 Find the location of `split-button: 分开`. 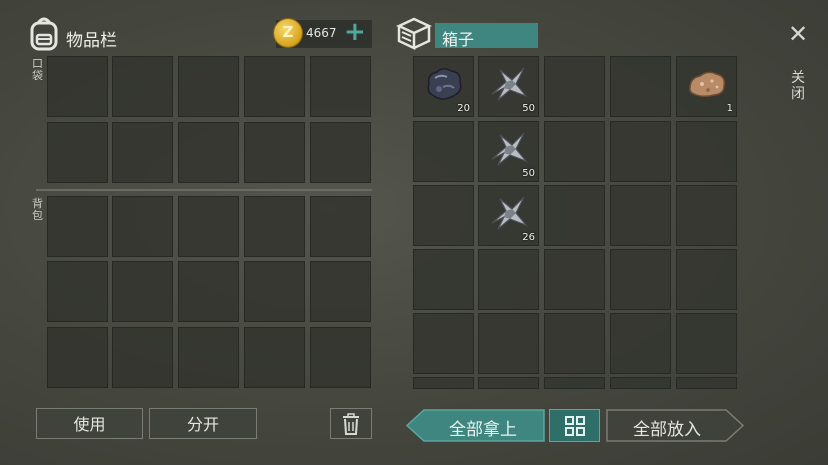

split-button: 分开 is located at coordinates (203, 423).